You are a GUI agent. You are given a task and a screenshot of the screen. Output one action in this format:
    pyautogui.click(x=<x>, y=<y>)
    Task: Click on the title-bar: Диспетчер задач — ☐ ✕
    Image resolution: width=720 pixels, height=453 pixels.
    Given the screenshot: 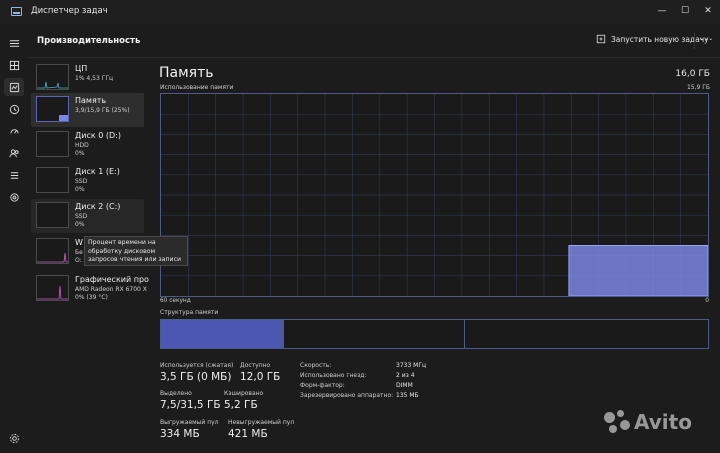 What is the action you would take?
    pyautogui.click(x=360, y=12)
    